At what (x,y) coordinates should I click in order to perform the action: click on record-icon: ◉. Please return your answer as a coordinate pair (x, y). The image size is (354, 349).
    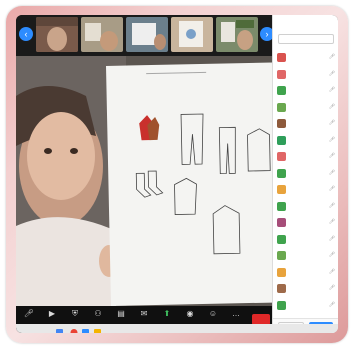
    Looking at the image, I should click on (190, 313).